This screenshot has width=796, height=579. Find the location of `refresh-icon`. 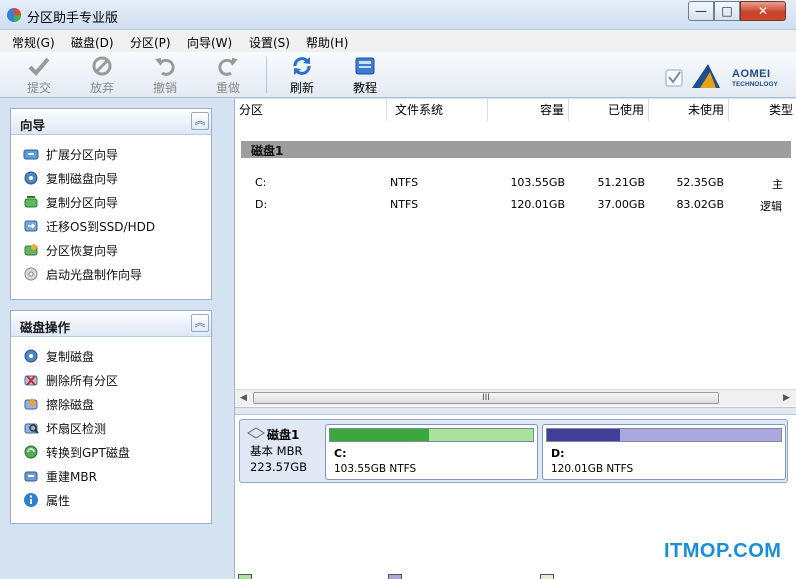

refresh-icon is located at coordinates (302, 66).